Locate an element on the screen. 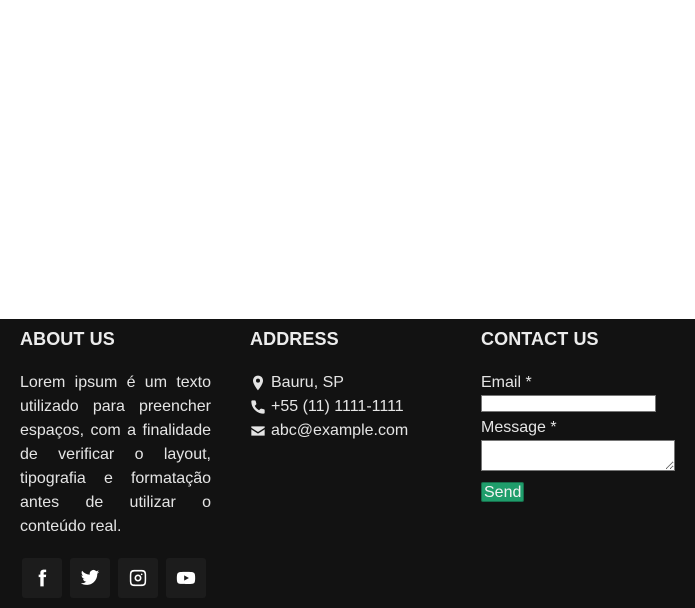 The width and height of the screenshot is (695, 608). social-links is located at coordinates (114, 578).